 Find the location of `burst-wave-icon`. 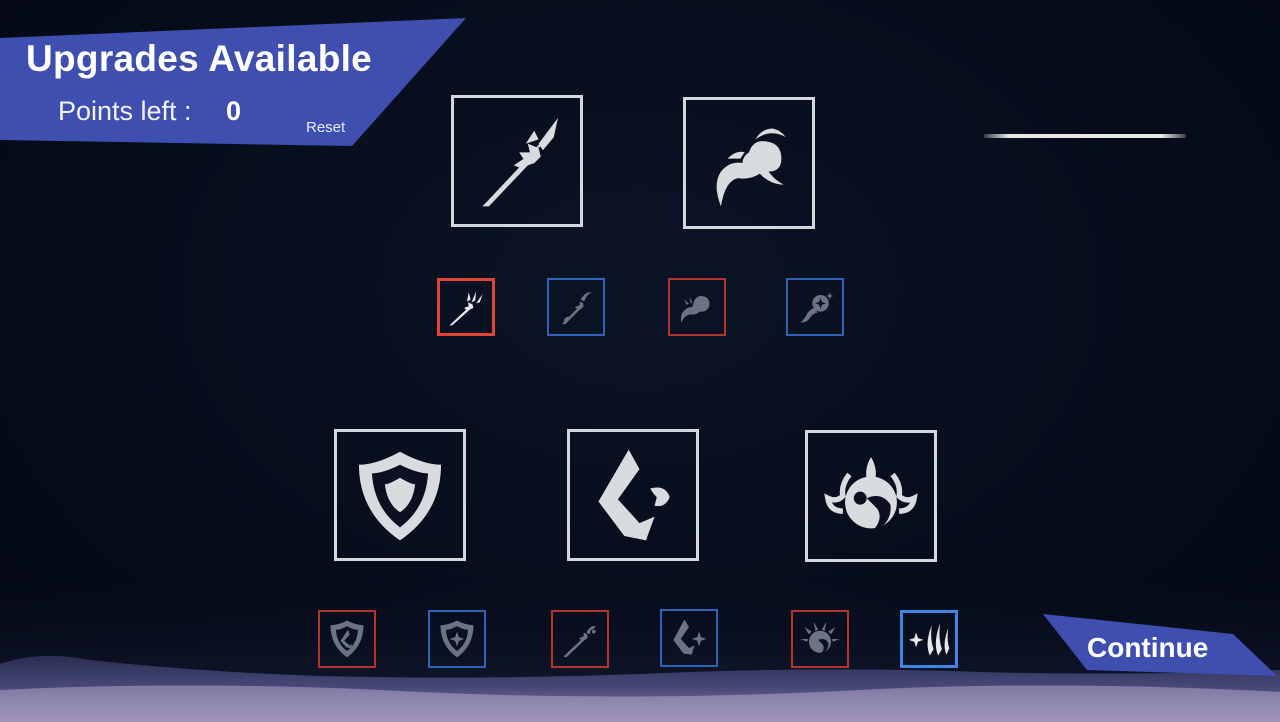

burst-wave-icon is located at coordinates (820, 638).